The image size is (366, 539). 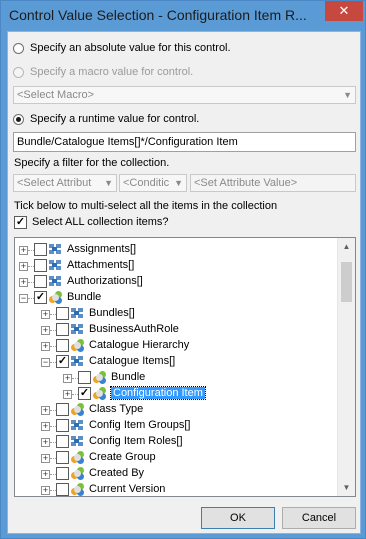 I want to click on tree-node: + Class Type, so click(x=175, y=410).